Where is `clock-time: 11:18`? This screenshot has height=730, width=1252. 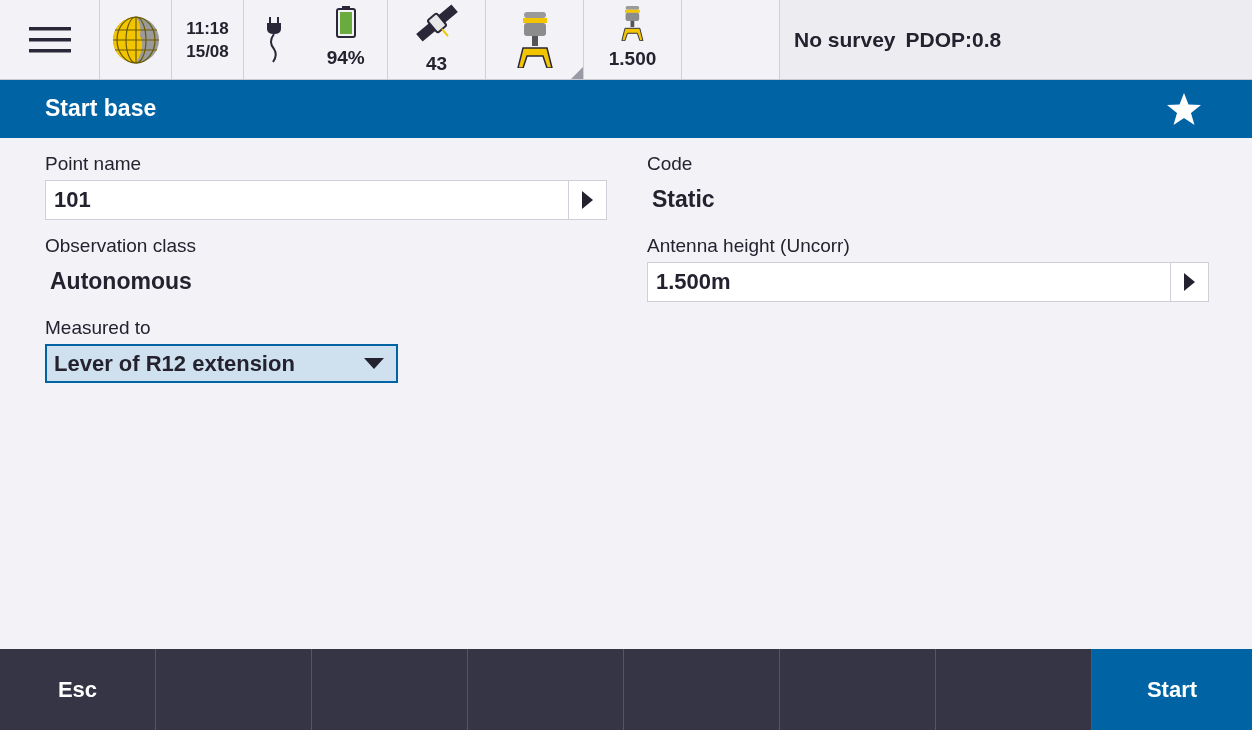
clock-time: 11:18 is located at coordinates (207, 28).